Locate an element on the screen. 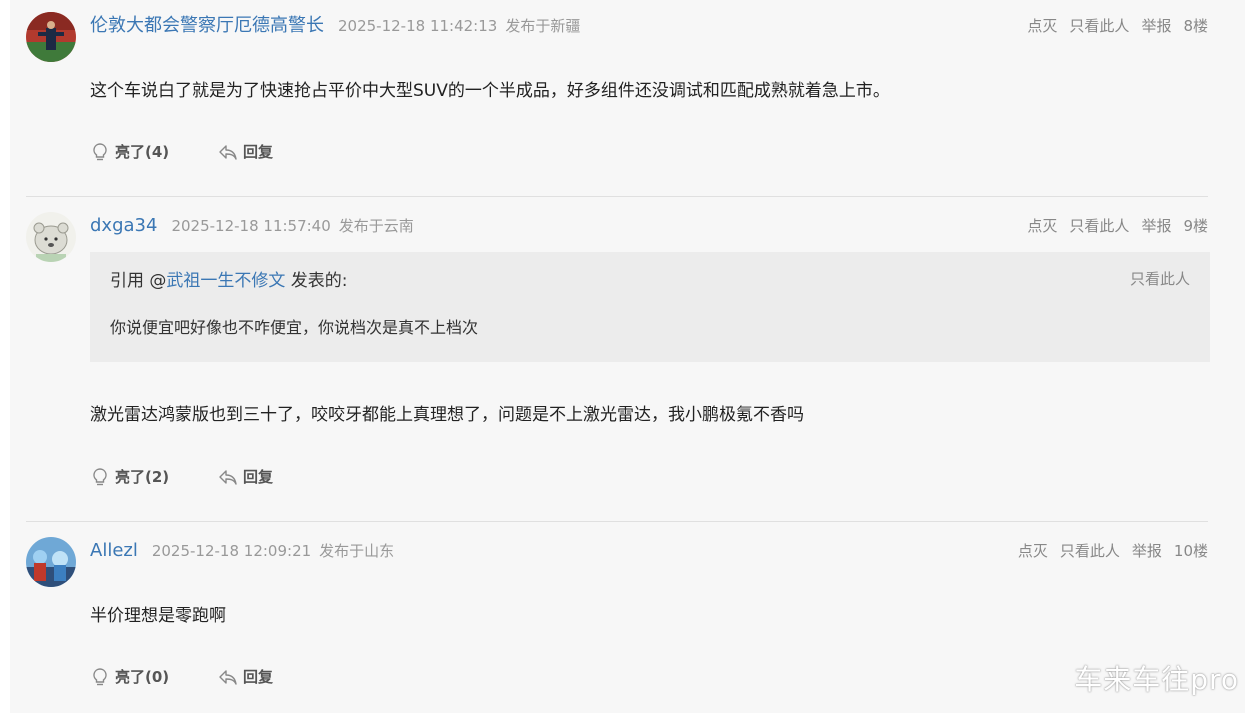 The image size is (1255, 713). timestamp: 2025-12-18 12:09:21 is located at coordinates (231, 551).